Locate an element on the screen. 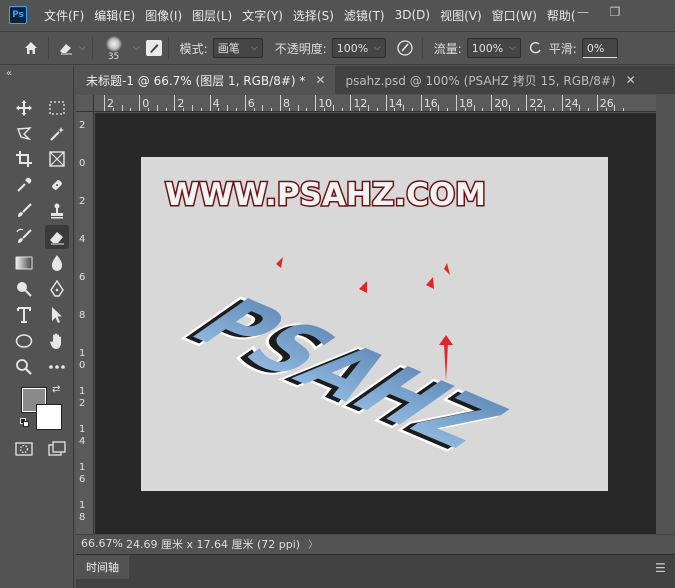  brush-panel-icon is located at coordinates (154, 48).